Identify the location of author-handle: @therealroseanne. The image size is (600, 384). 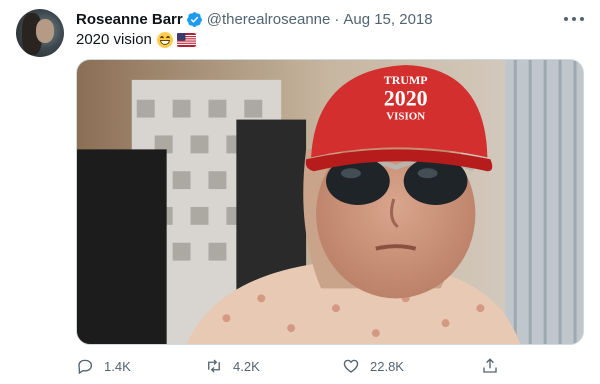
(269, 19).